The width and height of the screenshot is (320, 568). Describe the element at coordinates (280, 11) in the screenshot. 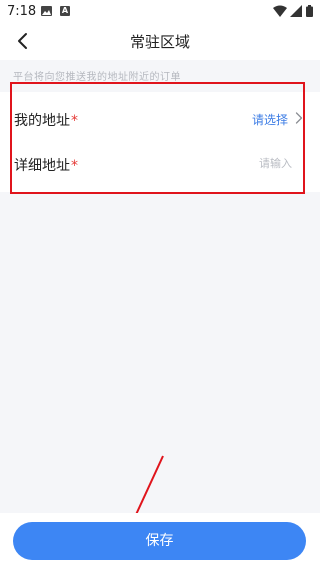

I see `wifi-icon` at that location.